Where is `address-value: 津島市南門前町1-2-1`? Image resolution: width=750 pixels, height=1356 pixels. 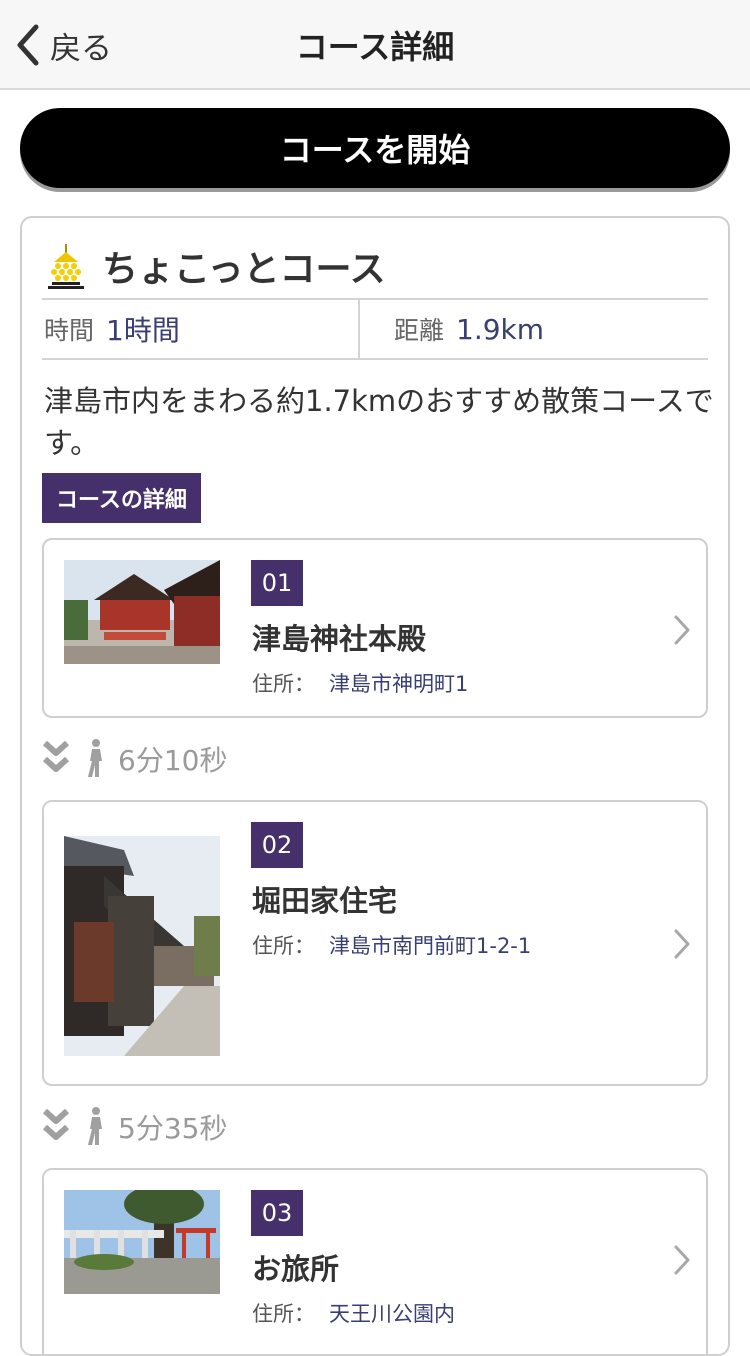 address-value: 津島市南門前町1-2-1 is located at coordinates (430, 946).